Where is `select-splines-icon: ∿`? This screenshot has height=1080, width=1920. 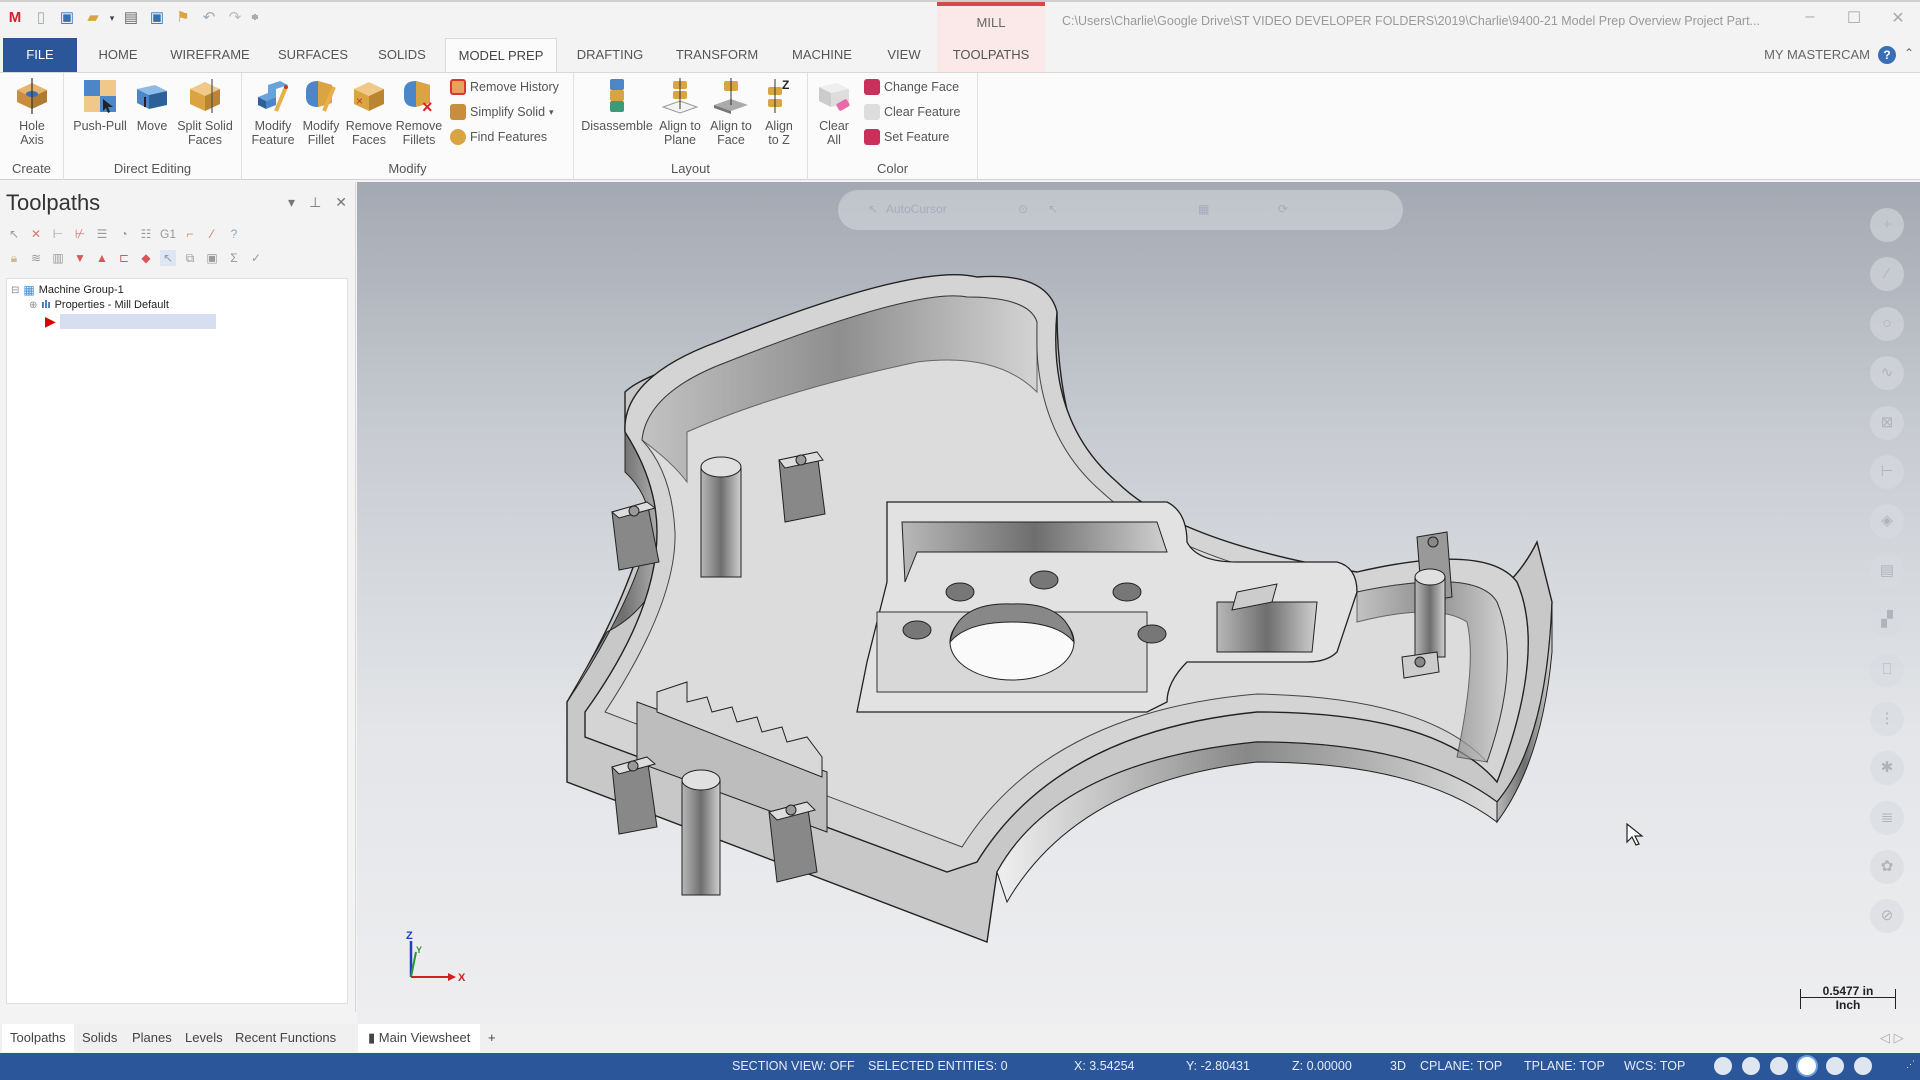 select-splines-icon: ∿ is located at coordinates (1887, 373).